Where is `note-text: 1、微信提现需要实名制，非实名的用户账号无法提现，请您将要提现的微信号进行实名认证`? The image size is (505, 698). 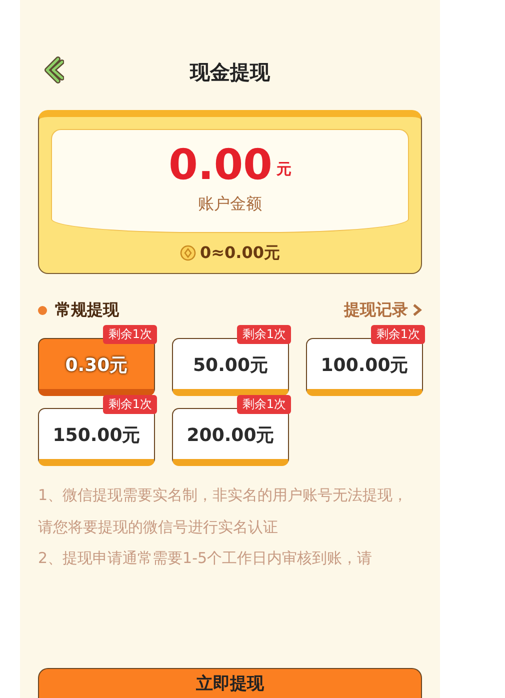 note-text: 1、微信提现需要实名制，非实名的用户账号无法提现，请您将要提现的微信号进行实名认证 is located at coordinates (223, 511).